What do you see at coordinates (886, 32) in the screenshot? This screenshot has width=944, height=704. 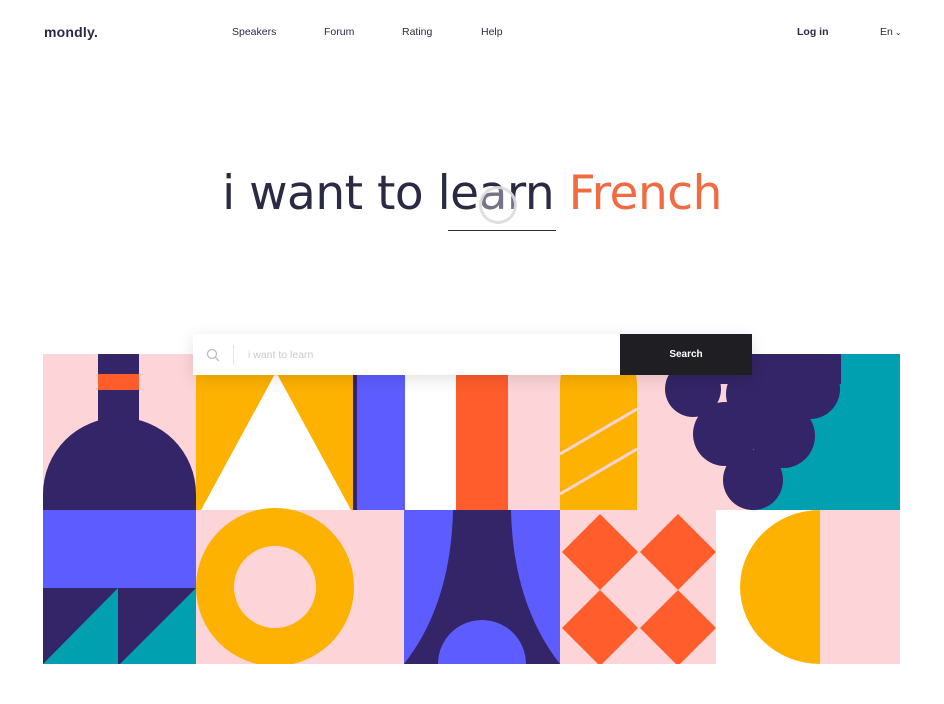 I see `language-label: En` at bounding box center [886, 32].